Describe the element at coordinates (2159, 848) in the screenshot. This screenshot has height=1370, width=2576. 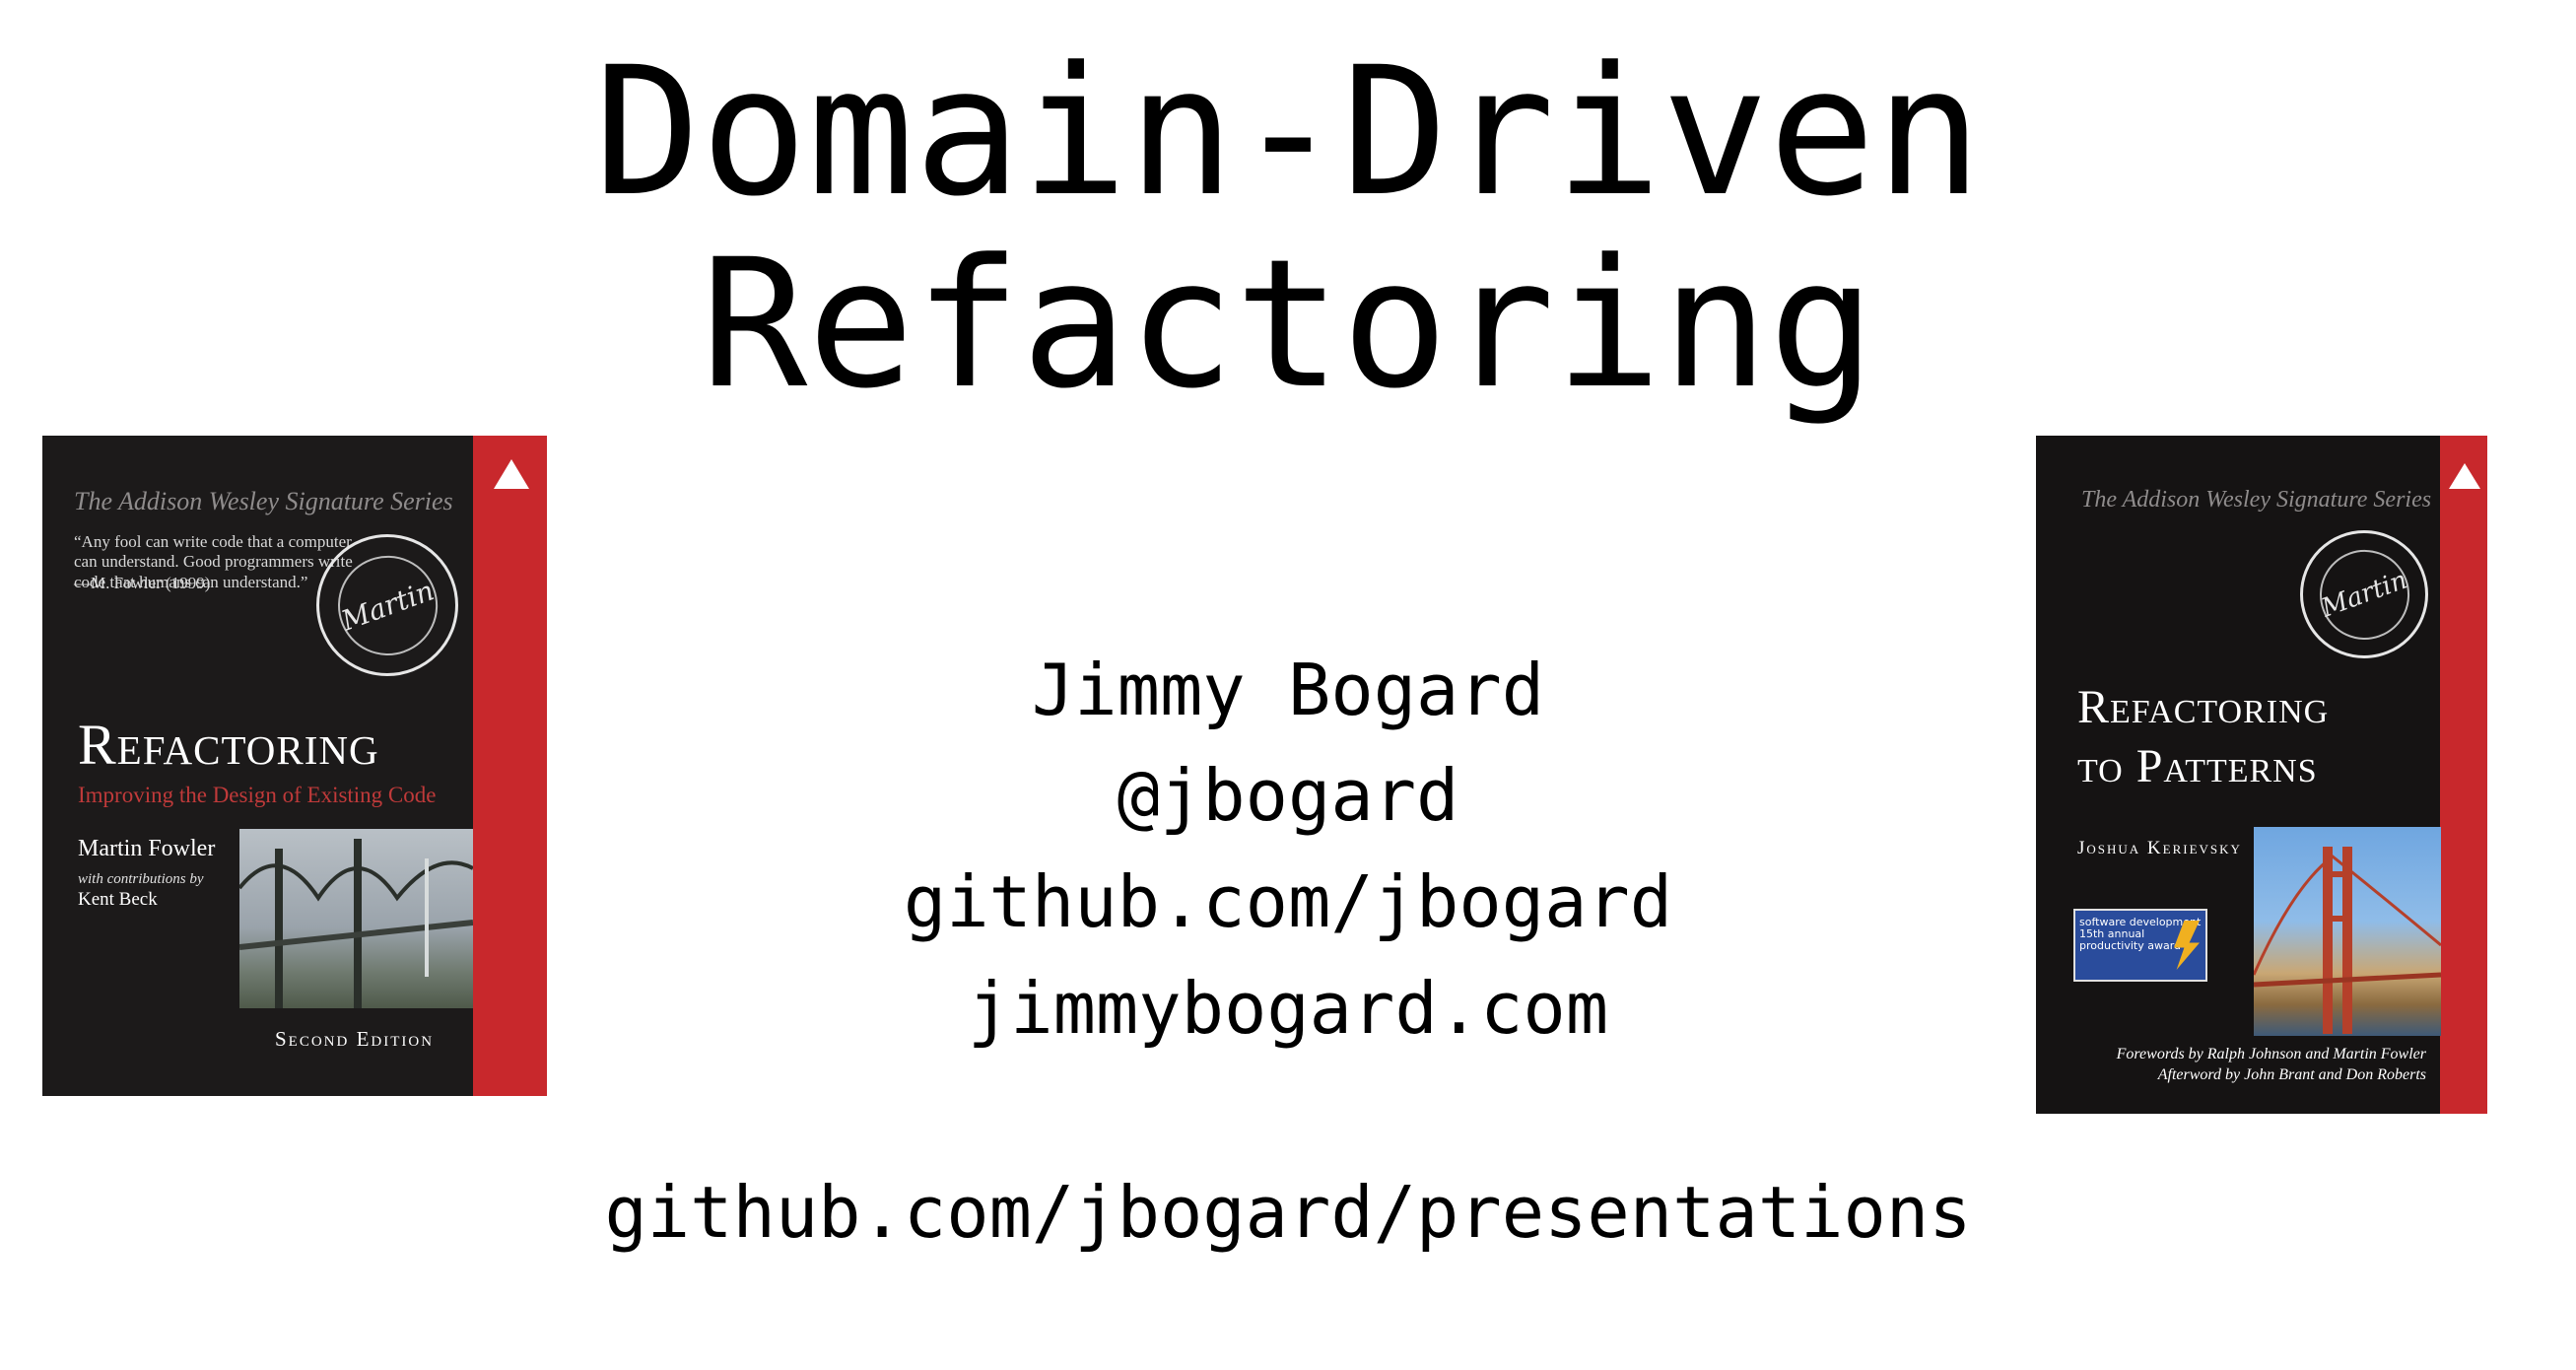
I see `cover-author: Joshua Kerievsky` at that location.